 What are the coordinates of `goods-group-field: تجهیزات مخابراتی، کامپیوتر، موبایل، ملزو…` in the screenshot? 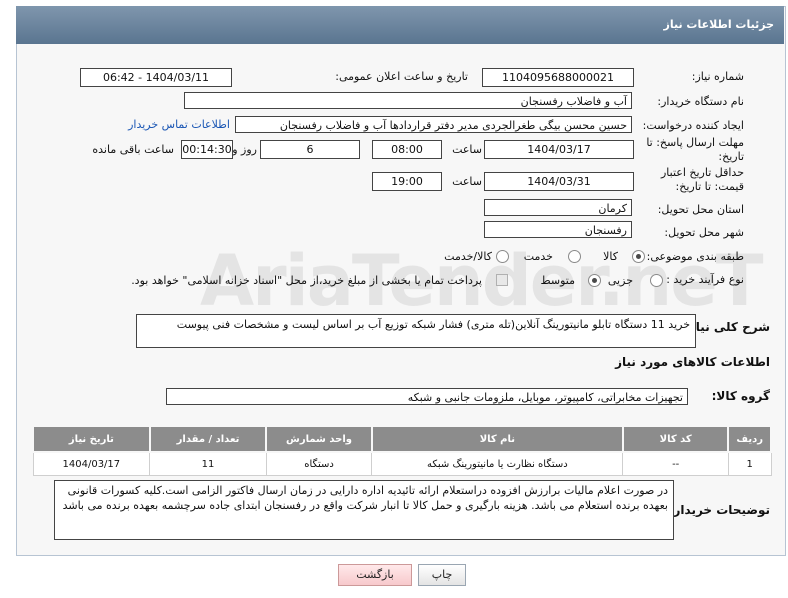 It's located at (427, 396).